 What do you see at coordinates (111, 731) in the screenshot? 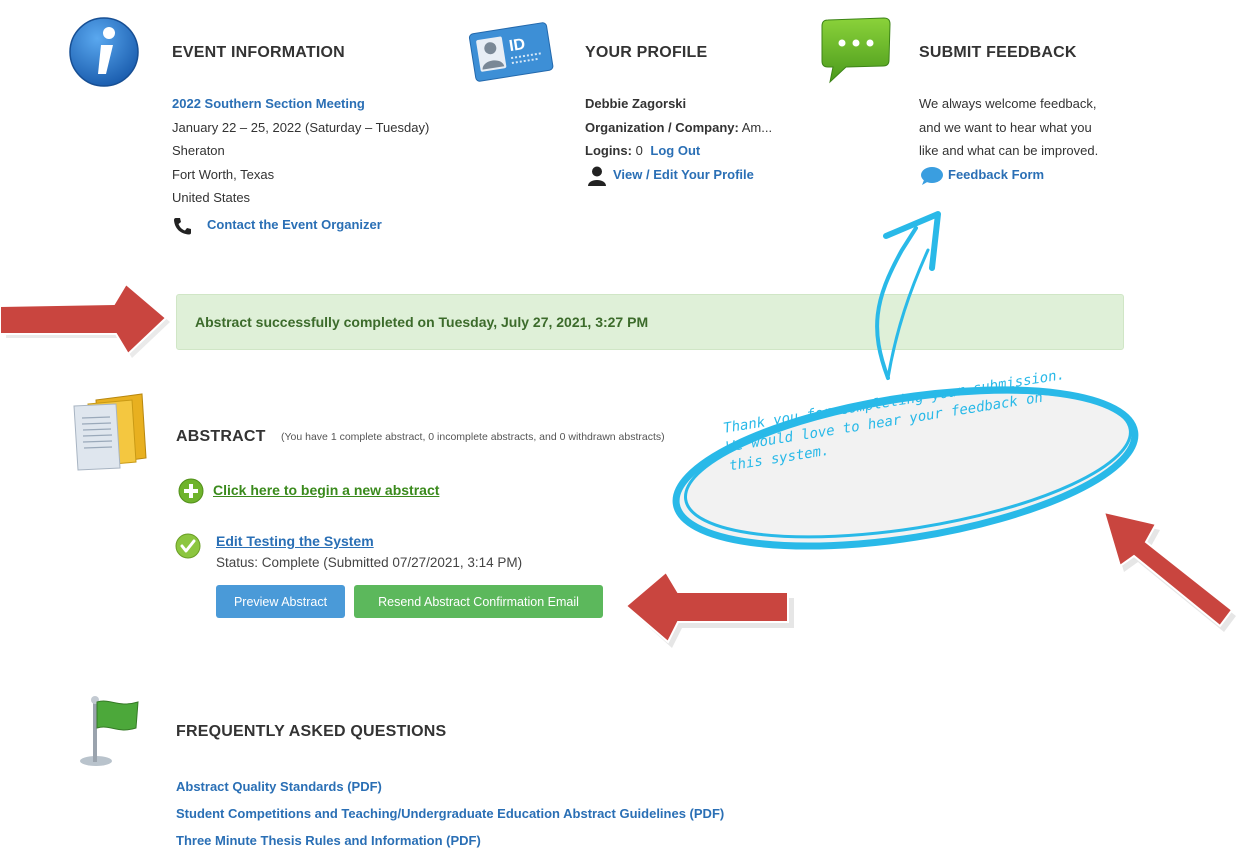
I see `flag-icon` at bounding box center [111, 731].